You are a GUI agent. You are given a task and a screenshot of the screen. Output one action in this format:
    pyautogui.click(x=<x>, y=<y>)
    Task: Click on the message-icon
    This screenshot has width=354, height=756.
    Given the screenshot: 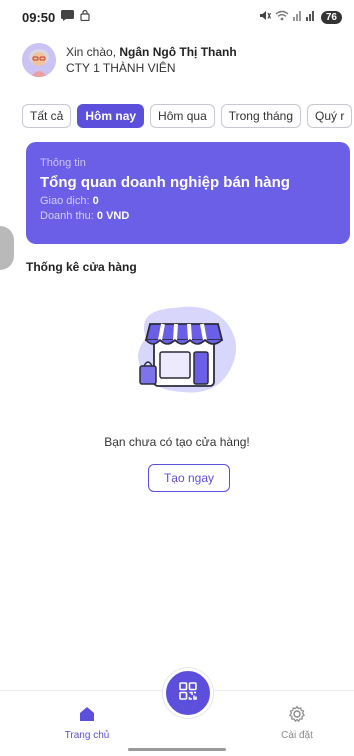 What is the action you would take?
    pyautogui.click(x=68, y=17)
    